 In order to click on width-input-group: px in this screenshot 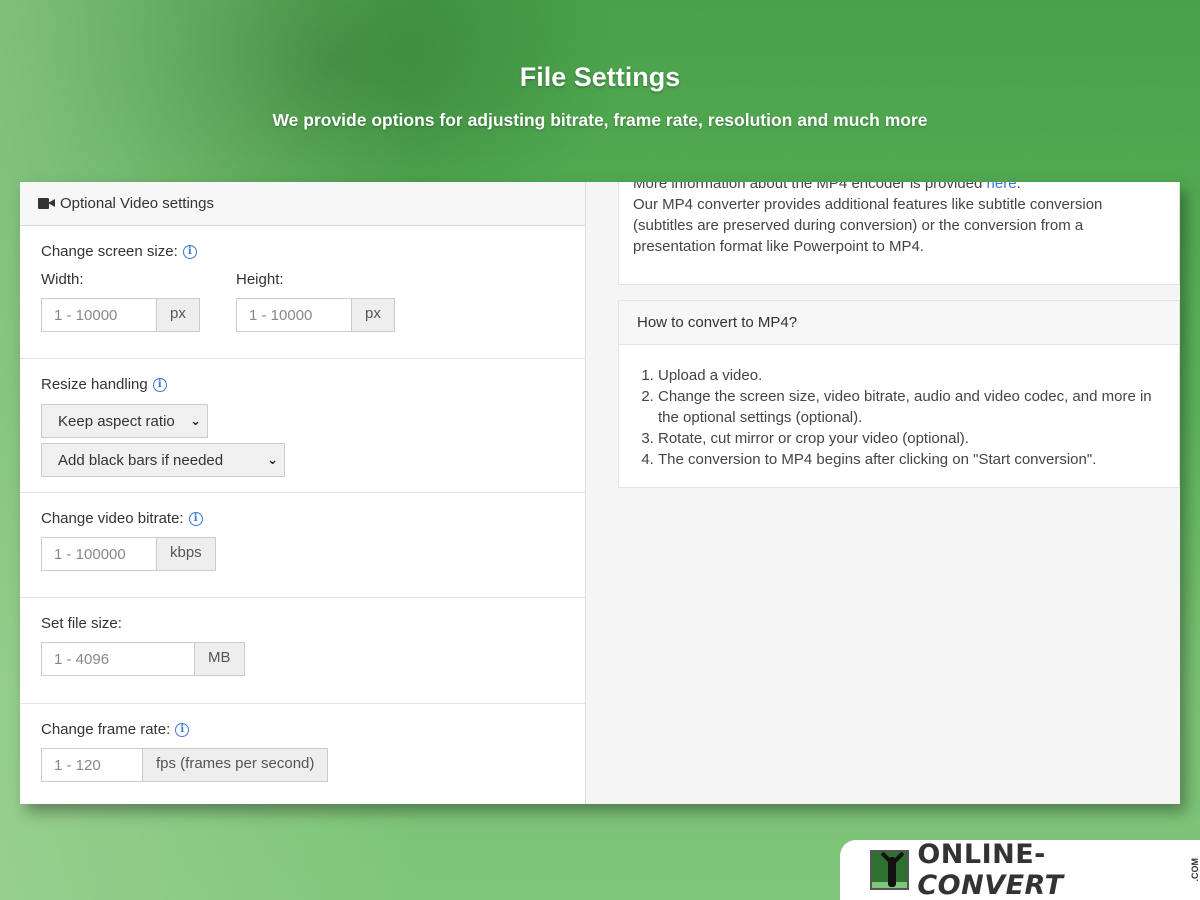, I will do `click(120, 315)`.